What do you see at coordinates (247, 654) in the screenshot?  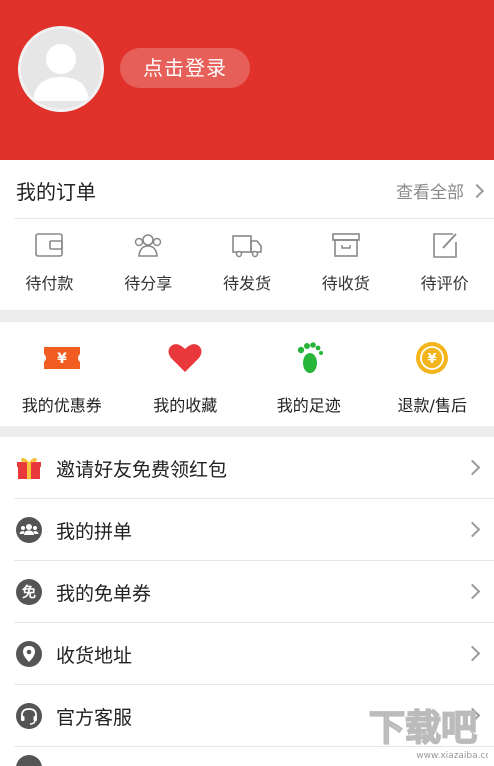 I see `menu-item-shipping-address: 收货地址` at bounding box center [247, 654].